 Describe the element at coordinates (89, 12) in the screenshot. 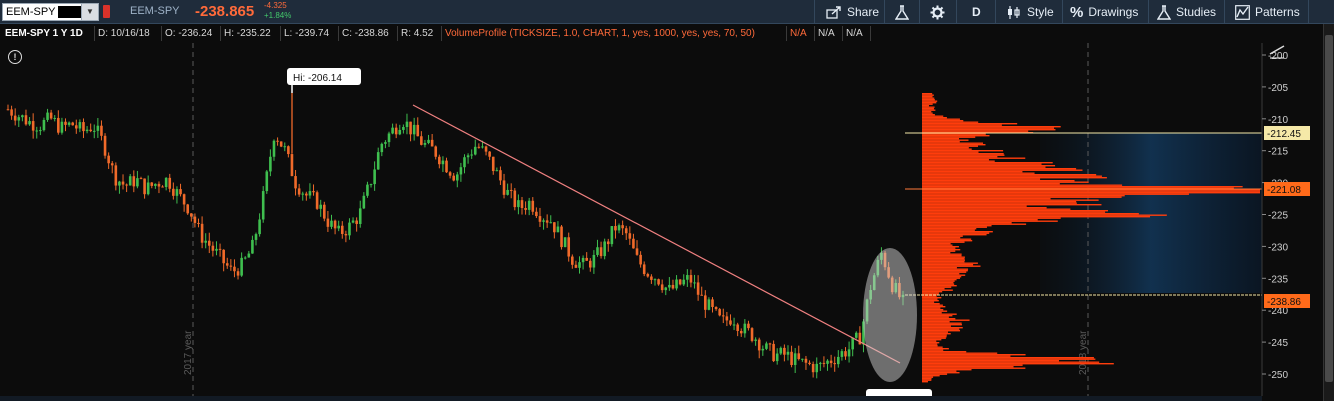

I see `chevron-down-icon: ▼` at that location.